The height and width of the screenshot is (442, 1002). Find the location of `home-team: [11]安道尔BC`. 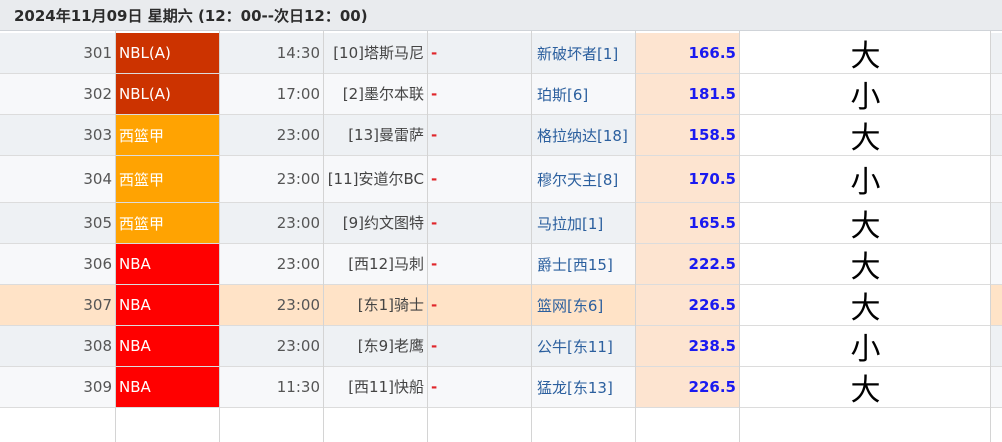

home-team: [11]安道尔BC is located at coordinates (376, 179).